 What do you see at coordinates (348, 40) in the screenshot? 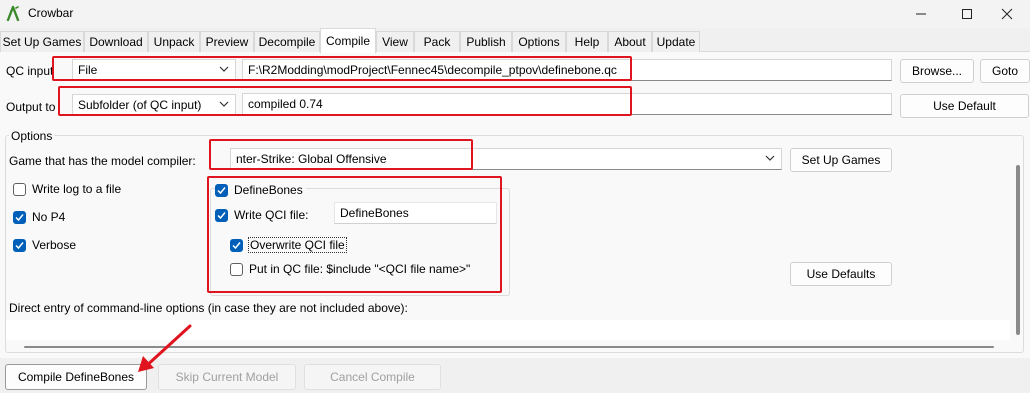
I see `tab-compile: Compile` at bounding box center [348, 40].